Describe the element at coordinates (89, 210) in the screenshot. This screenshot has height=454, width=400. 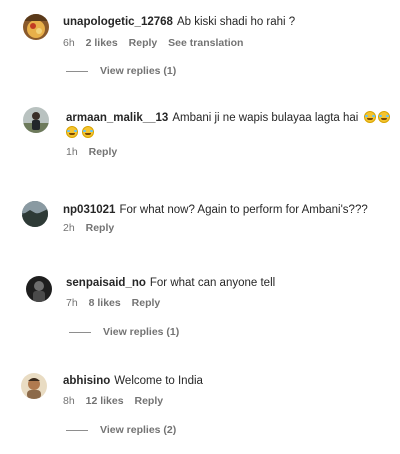
I see `comment-username: np031021` at that location.